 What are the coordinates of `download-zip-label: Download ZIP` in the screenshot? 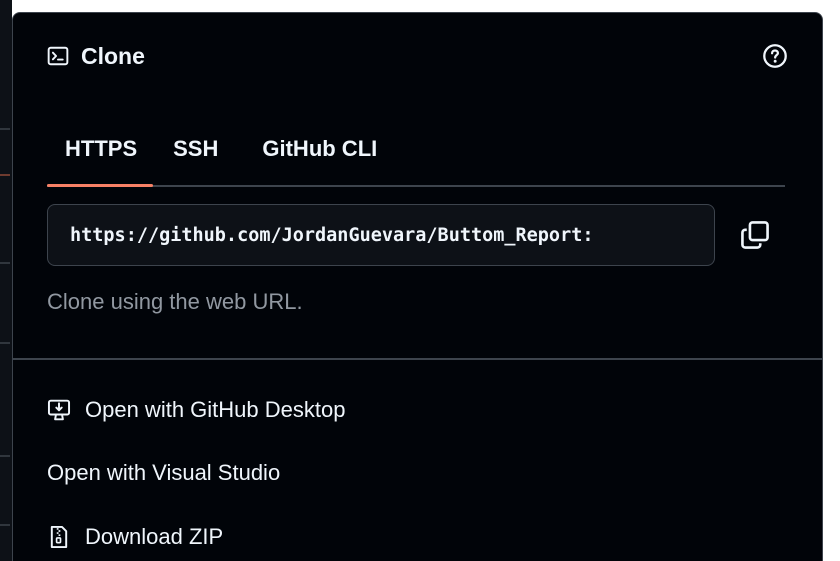 It's located at (154, 536).